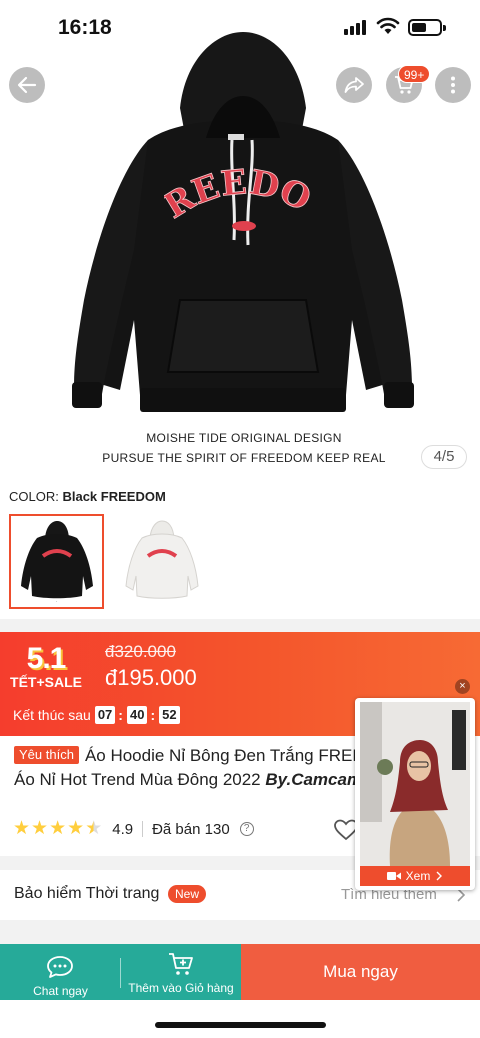 The image size is (480, 1038). Describe the element at coordinates (105, 715) in the screenshot. I see `countdown-hours: 07` at that location.